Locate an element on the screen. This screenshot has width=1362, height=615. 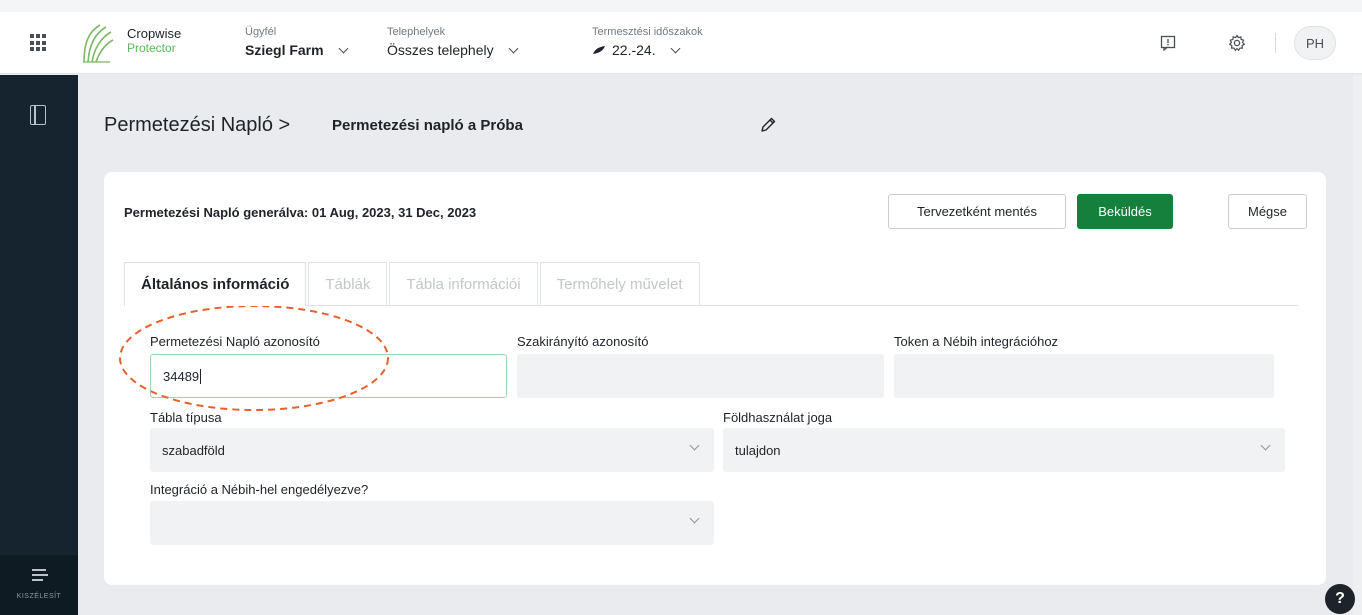
page-title: Permetezési napló a Próba is located at coordinates (427, 125).